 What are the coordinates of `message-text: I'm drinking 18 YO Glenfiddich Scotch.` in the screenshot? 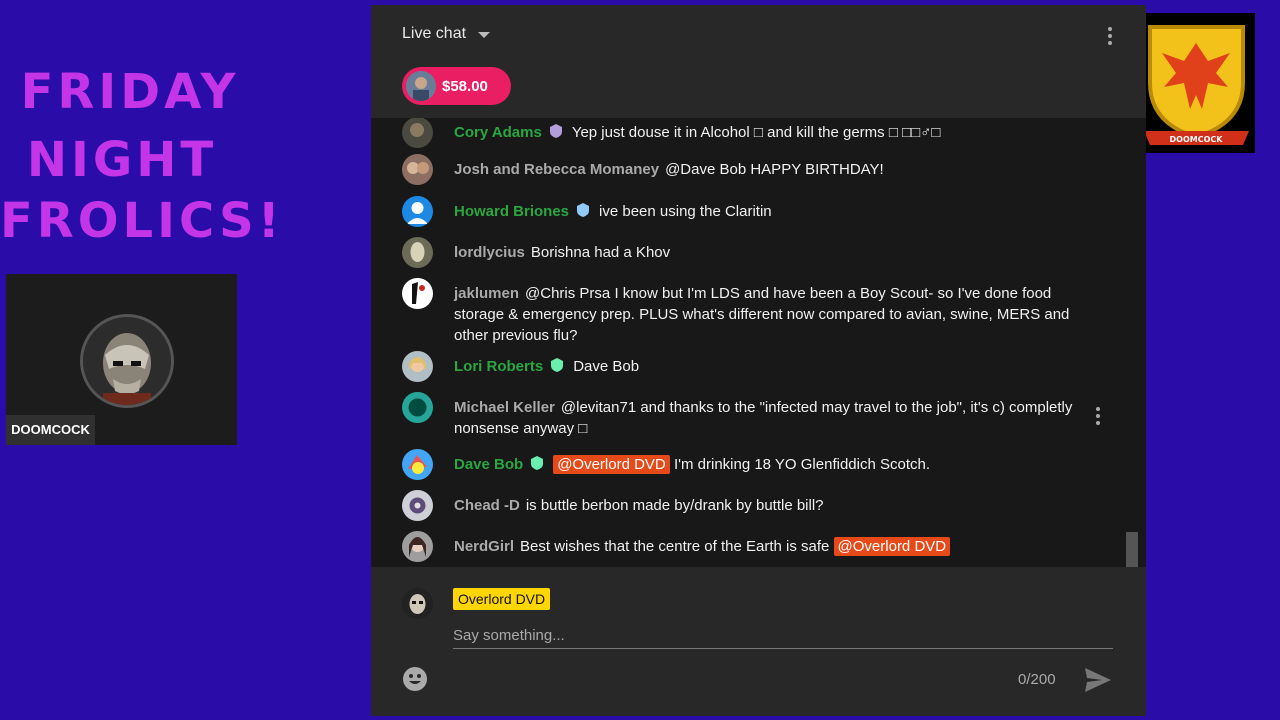 It's located at (802, 464).